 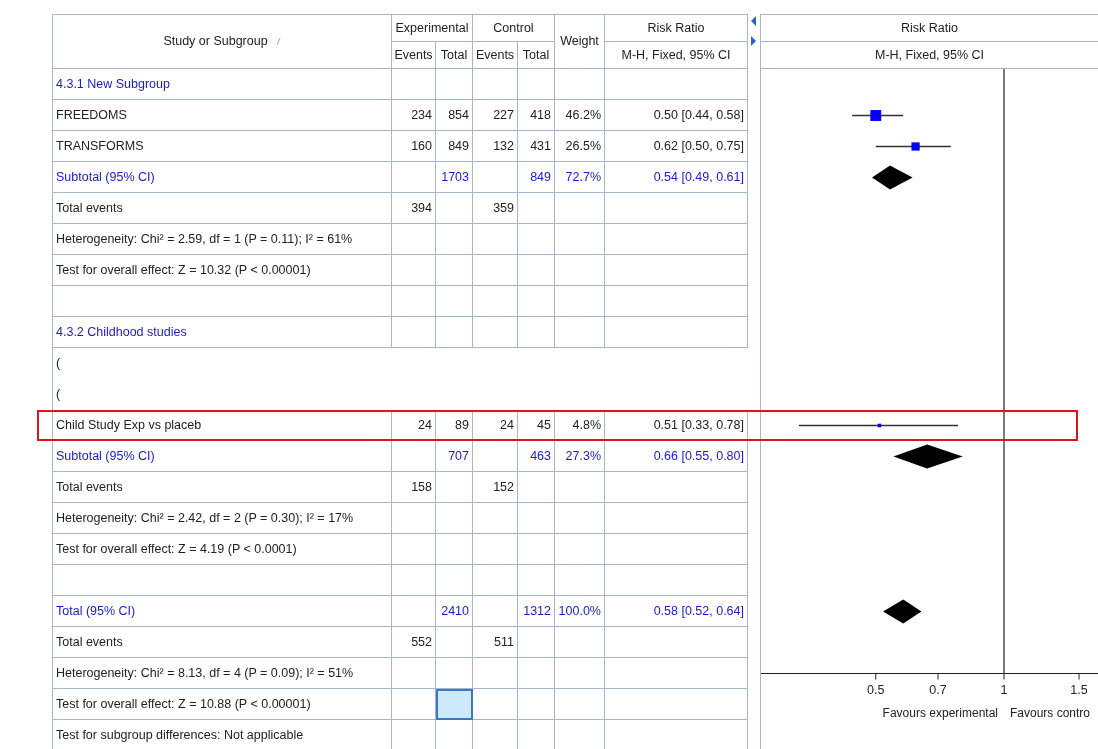 I want to click on axis-tick-label: 0.5, so click(x=876, y=689).